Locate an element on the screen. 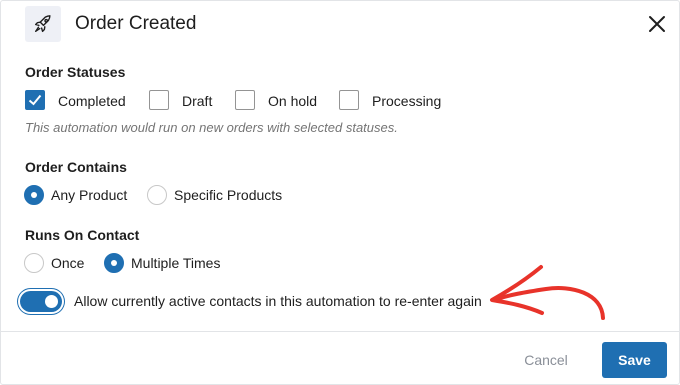 The height and width of the screenshot is (385, 680). radio-label: Any Product is located at coordinates (89, 195).